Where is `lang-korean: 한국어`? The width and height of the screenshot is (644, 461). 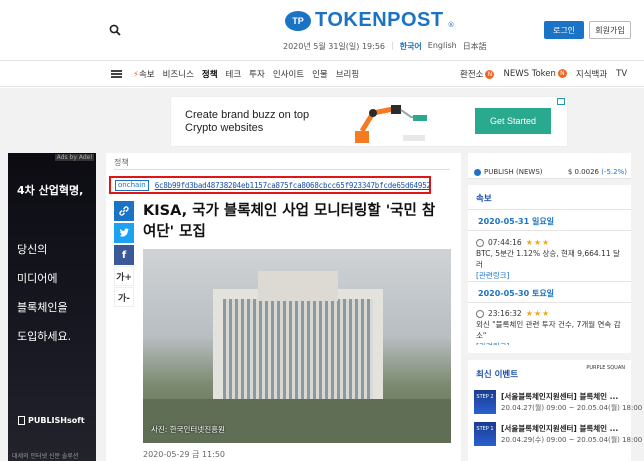
lang-korean: 한국어 is located at coordinates (411, 46).